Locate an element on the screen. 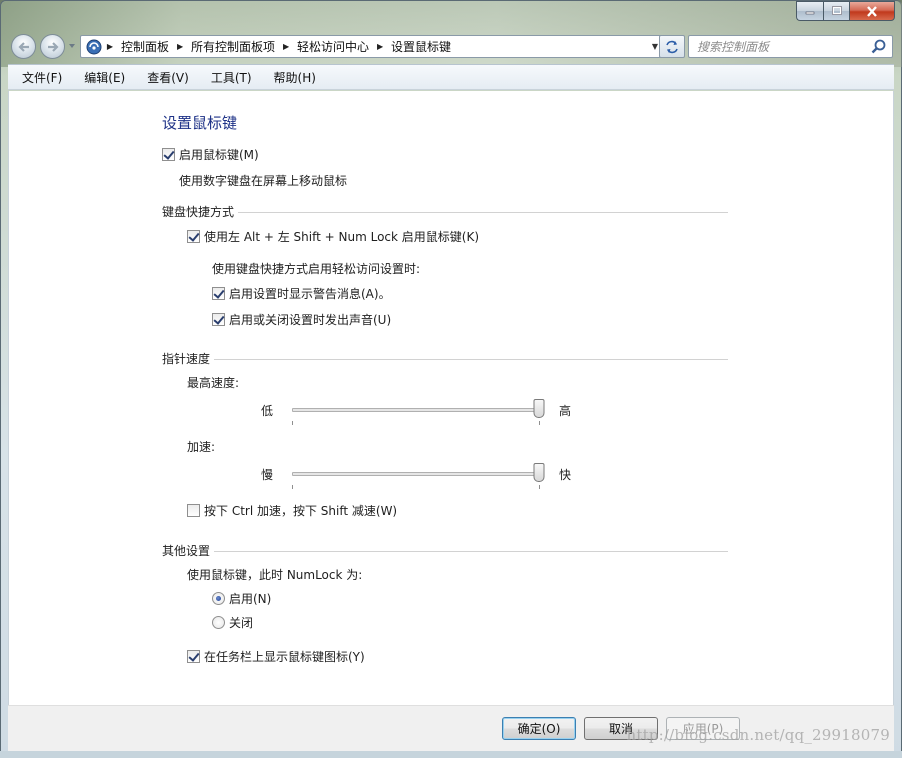  breadcrumb-ease-of-access: 轻松访问中心 is located at coordinates (333, 46).